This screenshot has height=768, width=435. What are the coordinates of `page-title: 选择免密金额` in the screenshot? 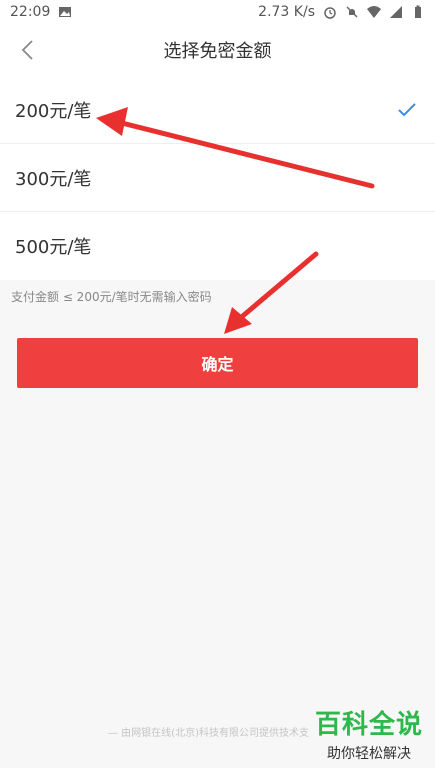 It's located at (217, 51).